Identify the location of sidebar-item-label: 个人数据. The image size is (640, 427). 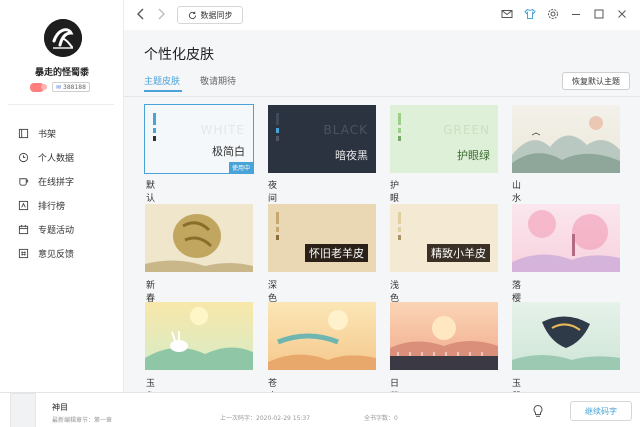
(56, 158).